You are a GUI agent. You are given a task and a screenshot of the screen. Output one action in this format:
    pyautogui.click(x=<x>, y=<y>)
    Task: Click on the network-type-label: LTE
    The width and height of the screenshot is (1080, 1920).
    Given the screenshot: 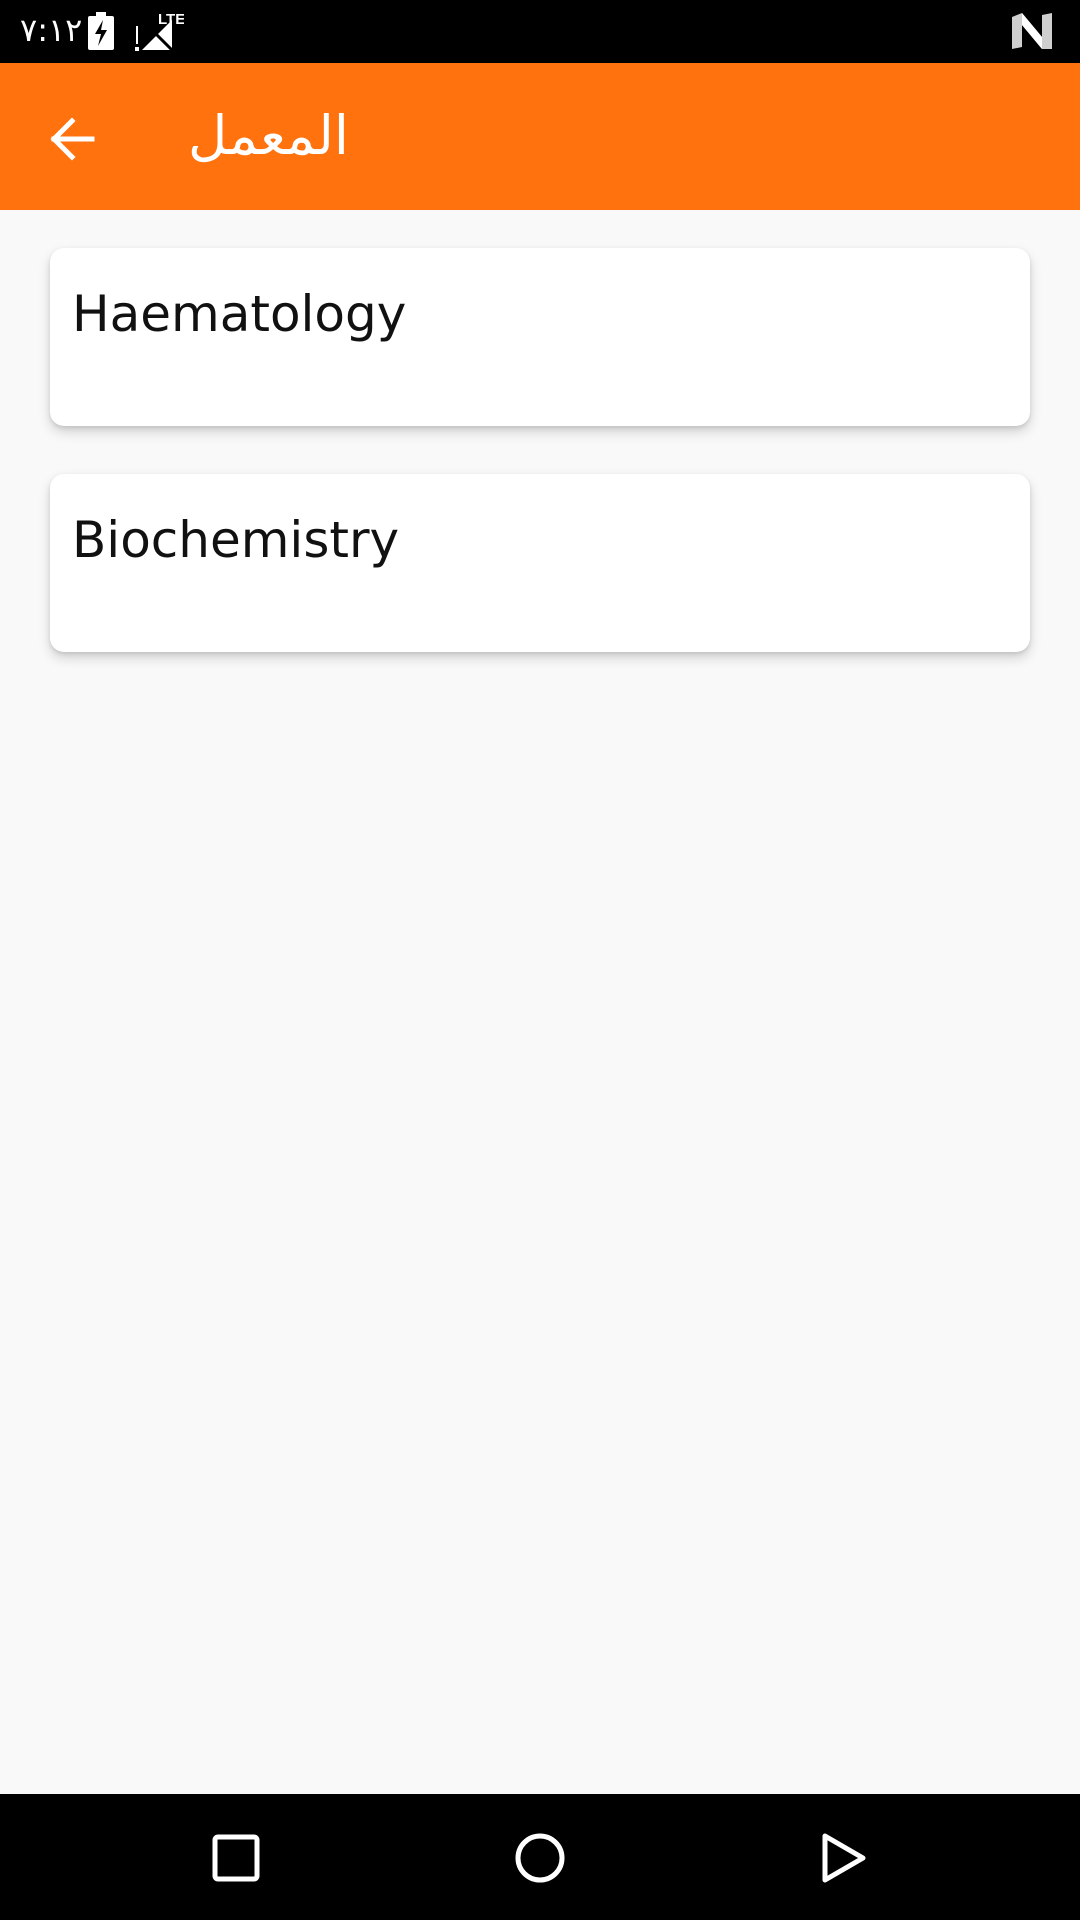 What is the action you would take?
    pyautogui.click(x=171, y=19)
    